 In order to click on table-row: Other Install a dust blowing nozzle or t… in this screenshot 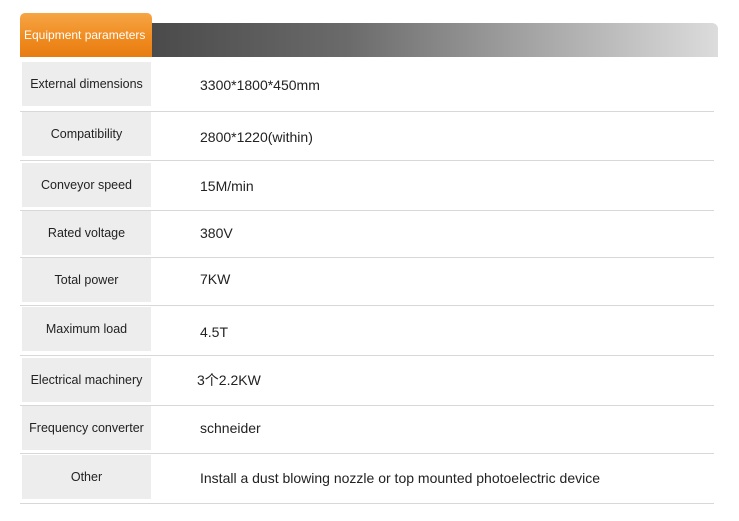, I will do `click(367, 479)`.